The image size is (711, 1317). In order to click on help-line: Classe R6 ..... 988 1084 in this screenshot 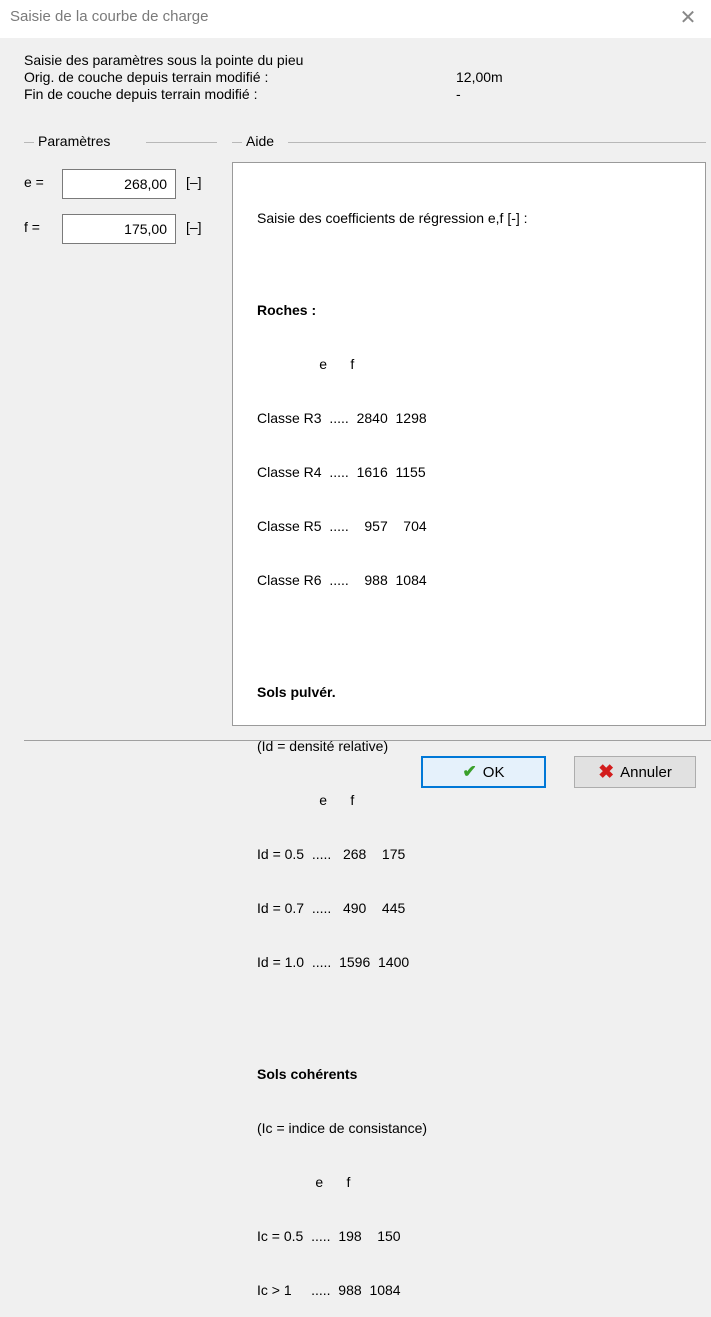, I will do `click(342, 580)`.